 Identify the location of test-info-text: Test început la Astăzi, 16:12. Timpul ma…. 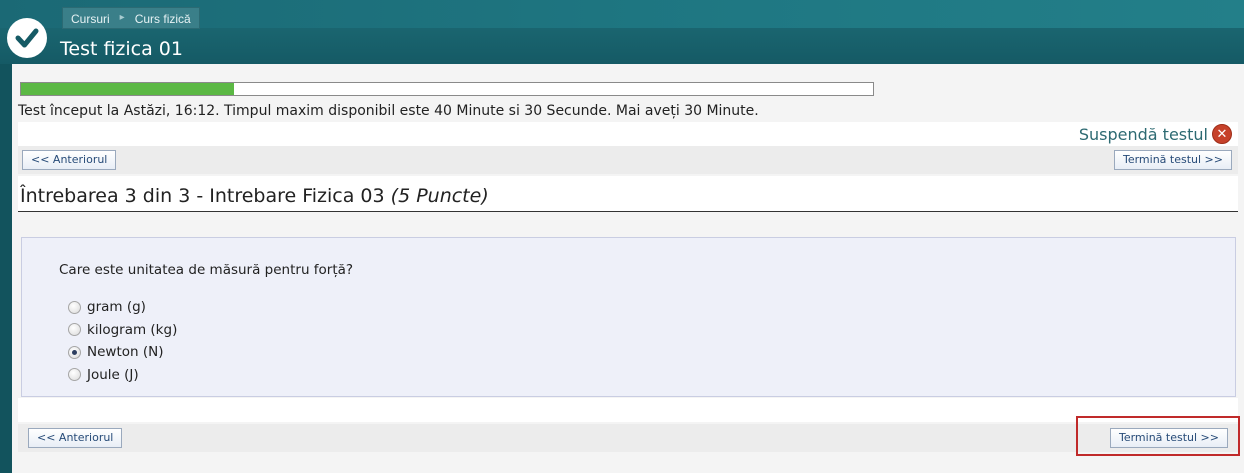
(388, 111).